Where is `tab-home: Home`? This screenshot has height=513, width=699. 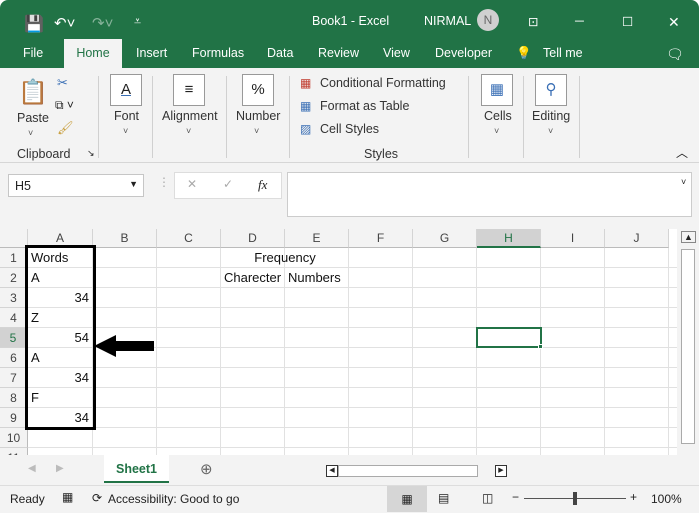
tab-home: Home is located at coordinates (93, 54).